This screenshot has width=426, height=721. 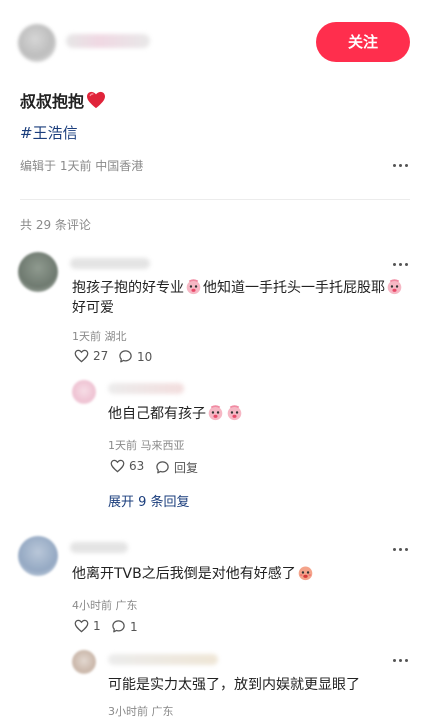 I want to click on post-title-text: 叔叔抱抱, so click(x=52, y=101).